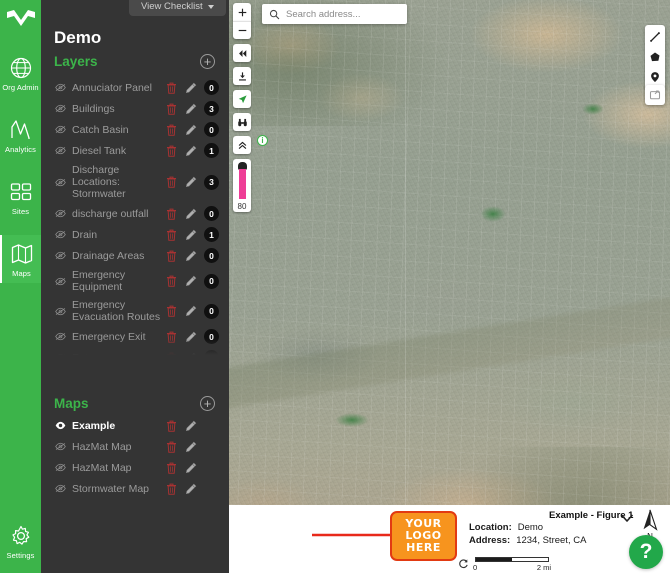 This screenshot has width=670, height=573. I want to click on layer-row: Annuciator Panel 0, so click(135, 87).